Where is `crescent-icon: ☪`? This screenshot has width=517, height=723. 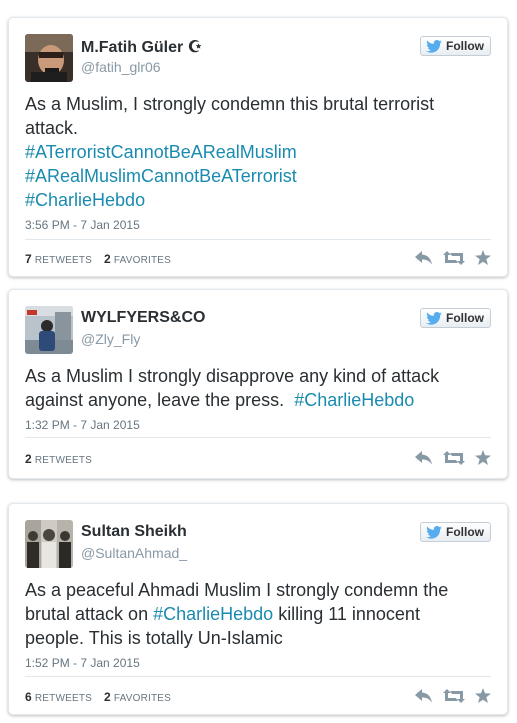 crescent-icon: ☪ is located at coordinates (195, 47).